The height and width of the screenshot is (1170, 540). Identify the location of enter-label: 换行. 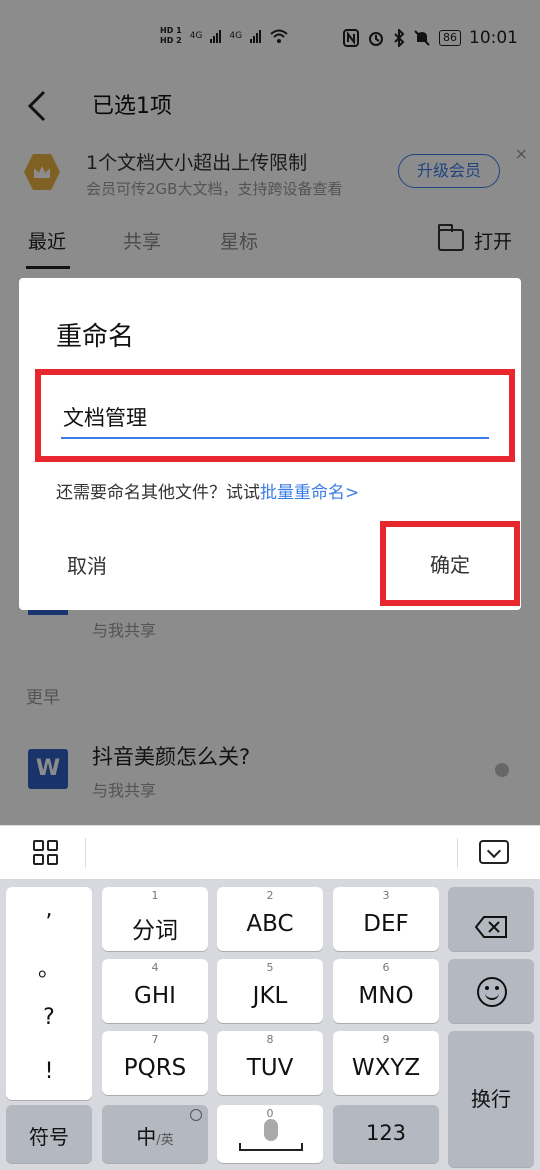
(491, 1099).